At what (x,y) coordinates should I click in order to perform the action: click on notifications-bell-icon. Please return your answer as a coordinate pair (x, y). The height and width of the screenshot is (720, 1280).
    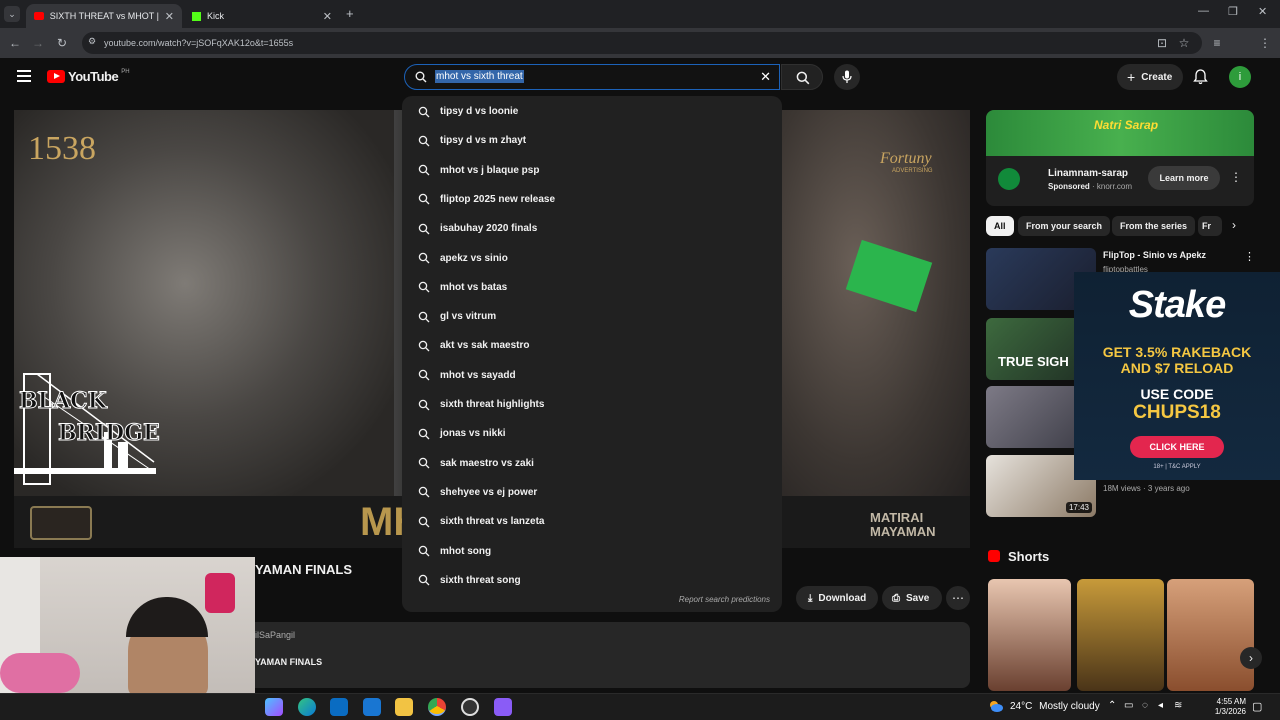
    Looking at the image, I should click on (1200, 77).